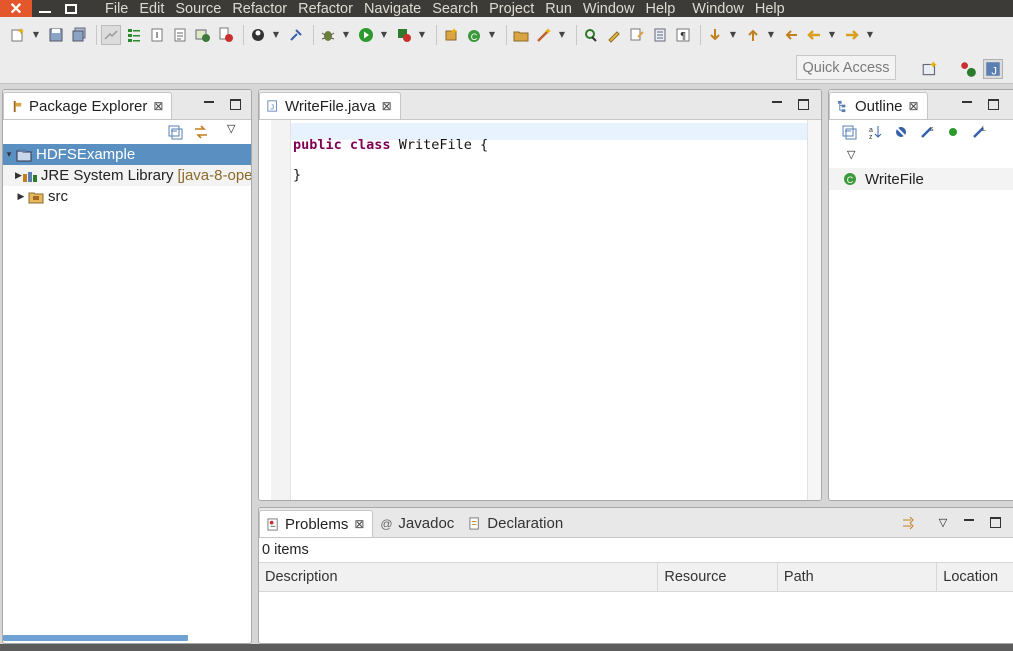 The image size is (1013, 651). What do you see at coordinates (404, 35) in the screenshot?
I see `external-tools-icon` at bounding box center [404, 35].